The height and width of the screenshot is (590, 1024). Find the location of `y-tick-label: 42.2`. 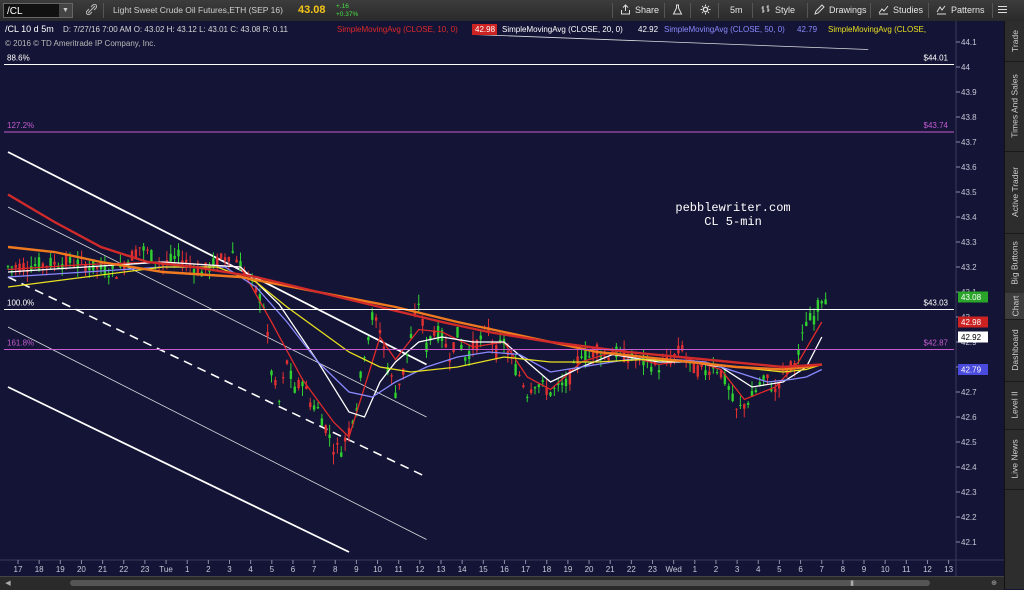

y-tick-label: 42.2 is located at coordinates (969, 517).